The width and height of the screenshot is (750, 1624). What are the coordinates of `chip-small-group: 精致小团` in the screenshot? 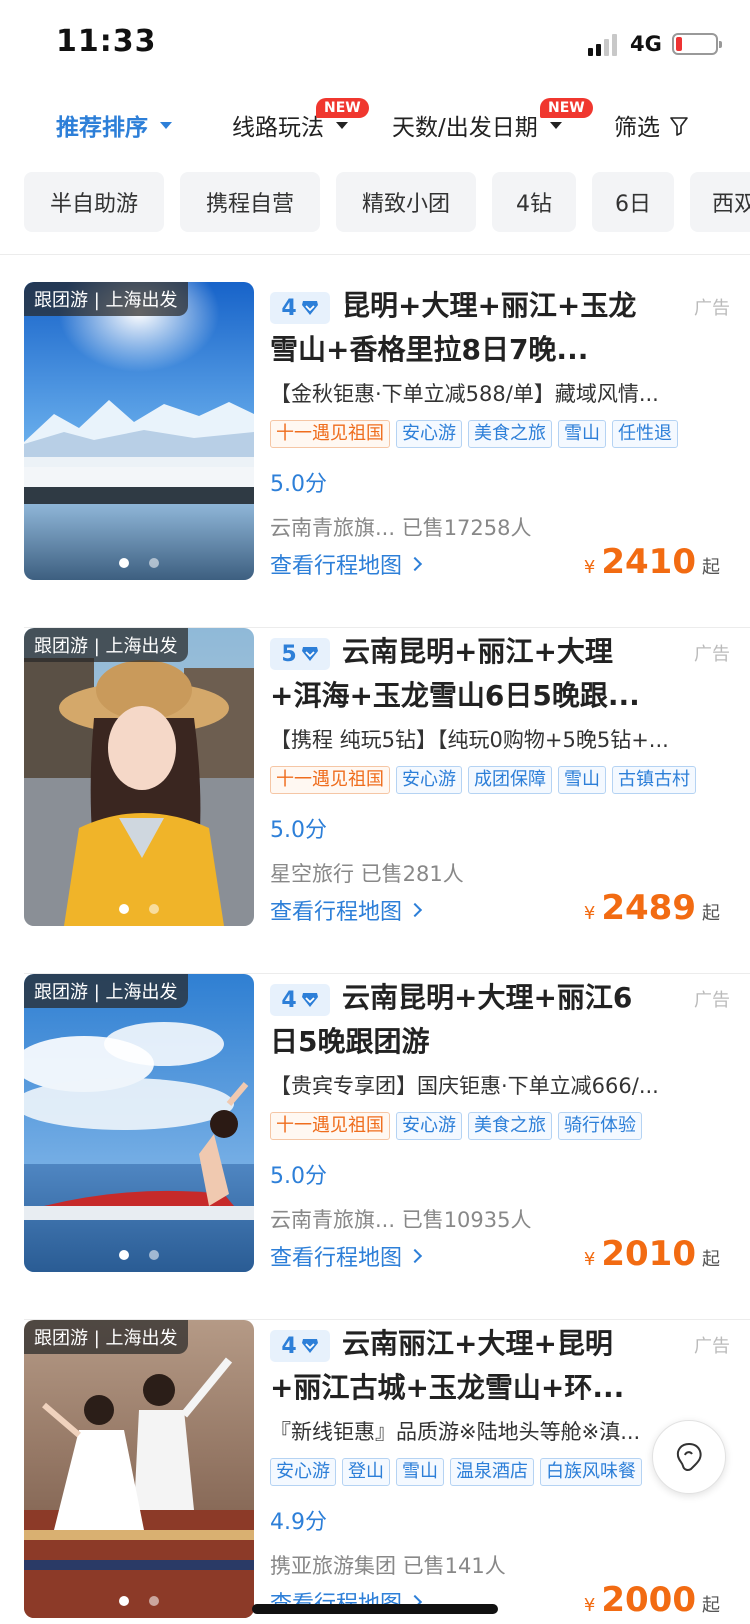 It's located at (406, 202).